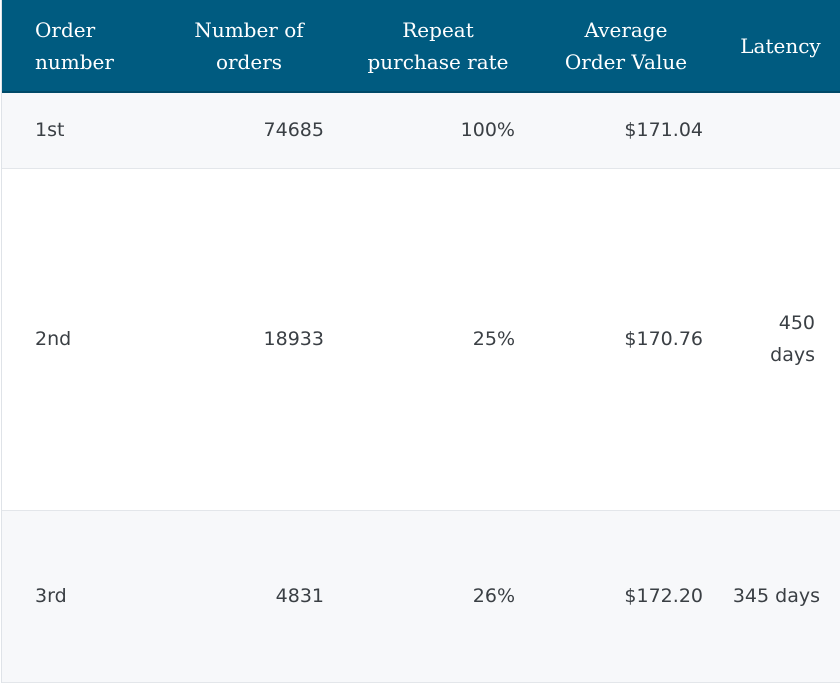  What do you see at coordinates (249, 29) in the screenshot?
I see `header-line: Number of` at bounding box center [249, 29].